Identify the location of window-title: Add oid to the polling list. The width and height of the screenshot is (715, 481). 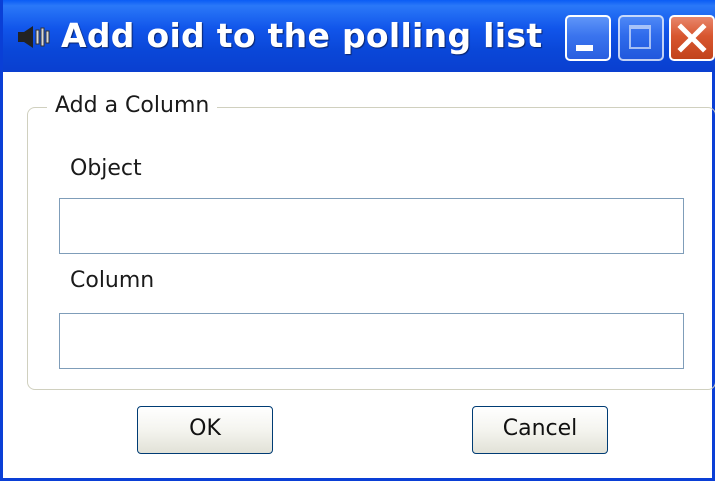
(302, 35).